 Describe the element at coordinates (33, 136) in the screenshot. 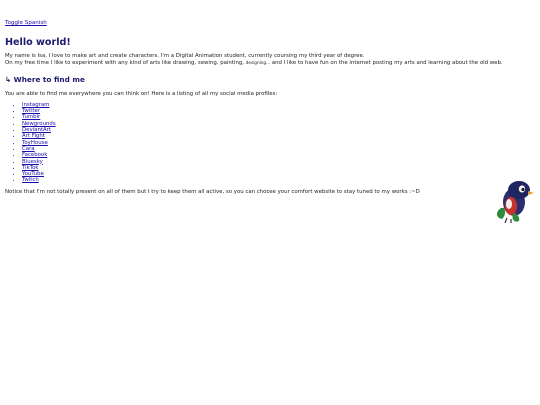

I see `social-link-art-fight: Art Fight` at that location.